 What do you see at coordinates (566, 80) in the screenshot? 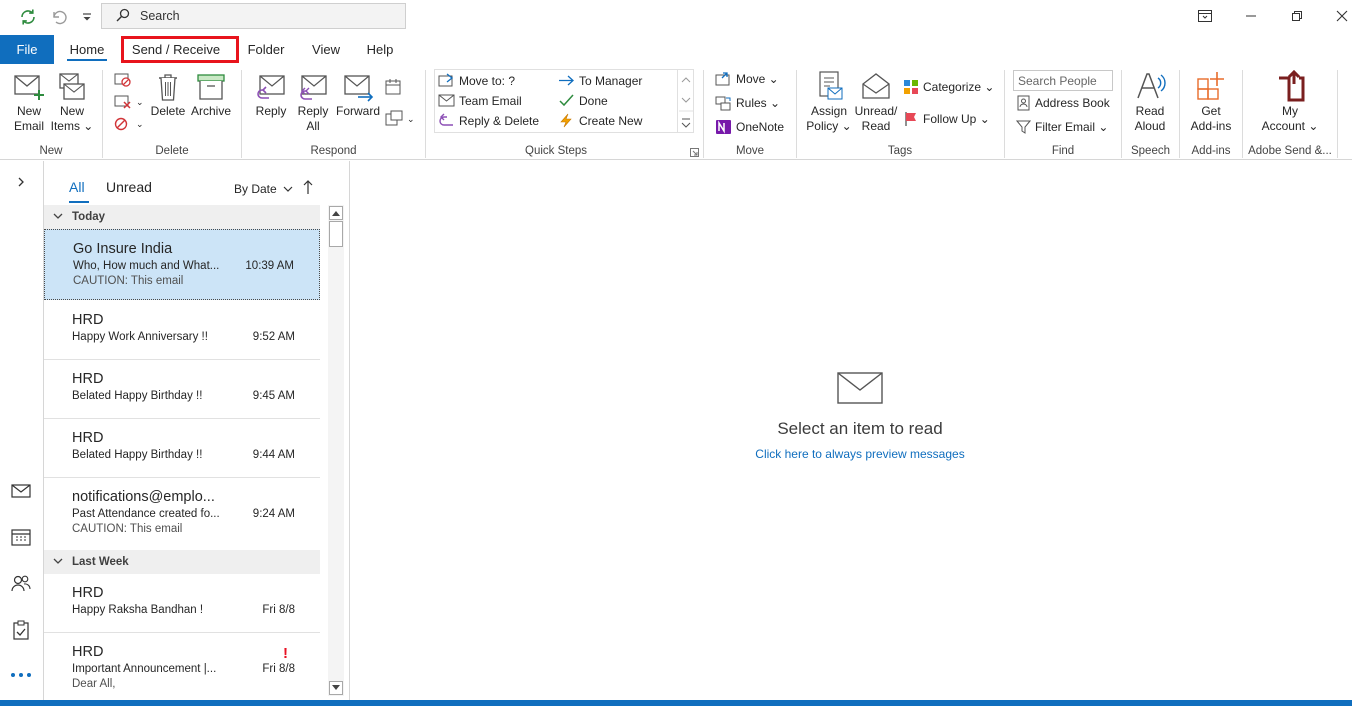
I see `arrow-right-icon` at bounding box center [566, 80].